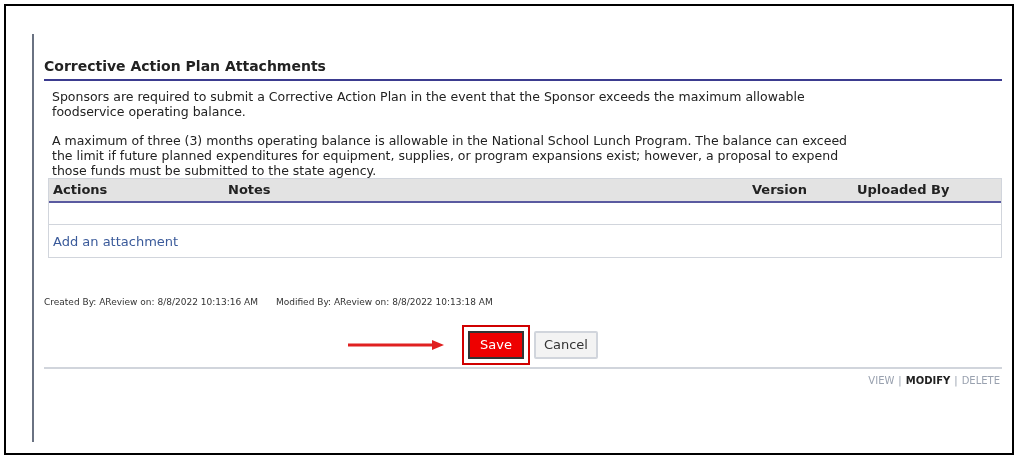 This screenshot has width=1018, height=459. Describe the element at coordinates (565, 345) in the screenshot. I see `cancel-button: Cancel` at that location.